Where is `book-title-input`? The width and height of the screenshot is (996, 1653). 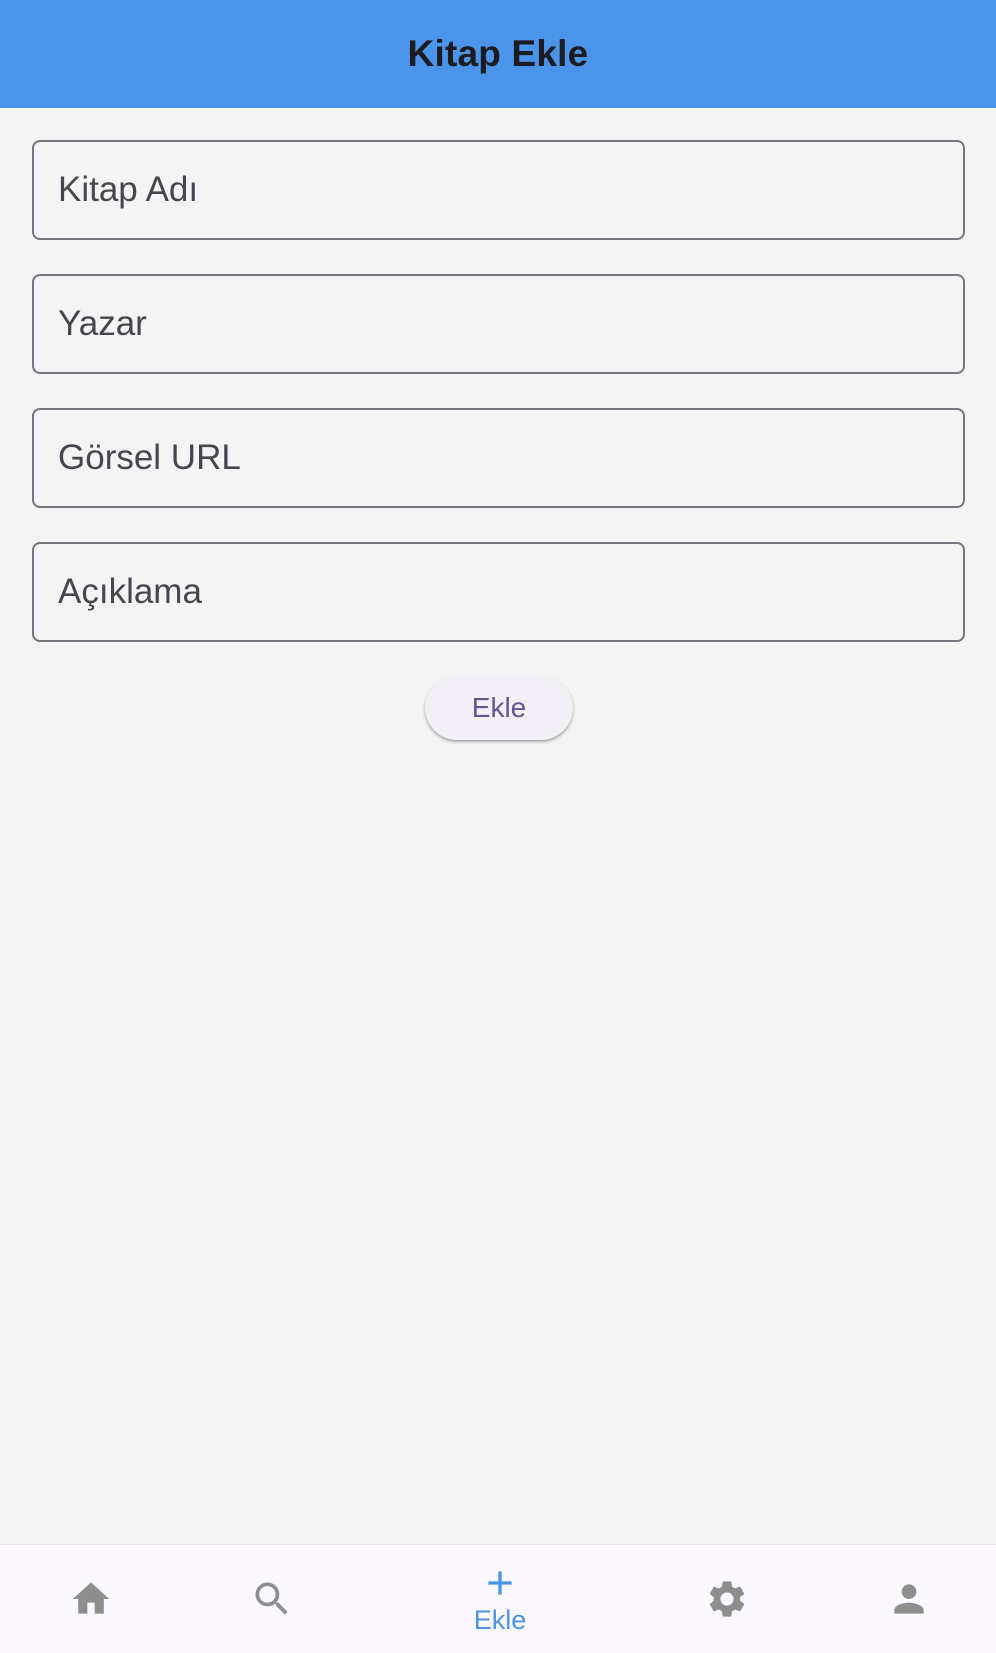
book-title-input is located at coordinates (498, 190).